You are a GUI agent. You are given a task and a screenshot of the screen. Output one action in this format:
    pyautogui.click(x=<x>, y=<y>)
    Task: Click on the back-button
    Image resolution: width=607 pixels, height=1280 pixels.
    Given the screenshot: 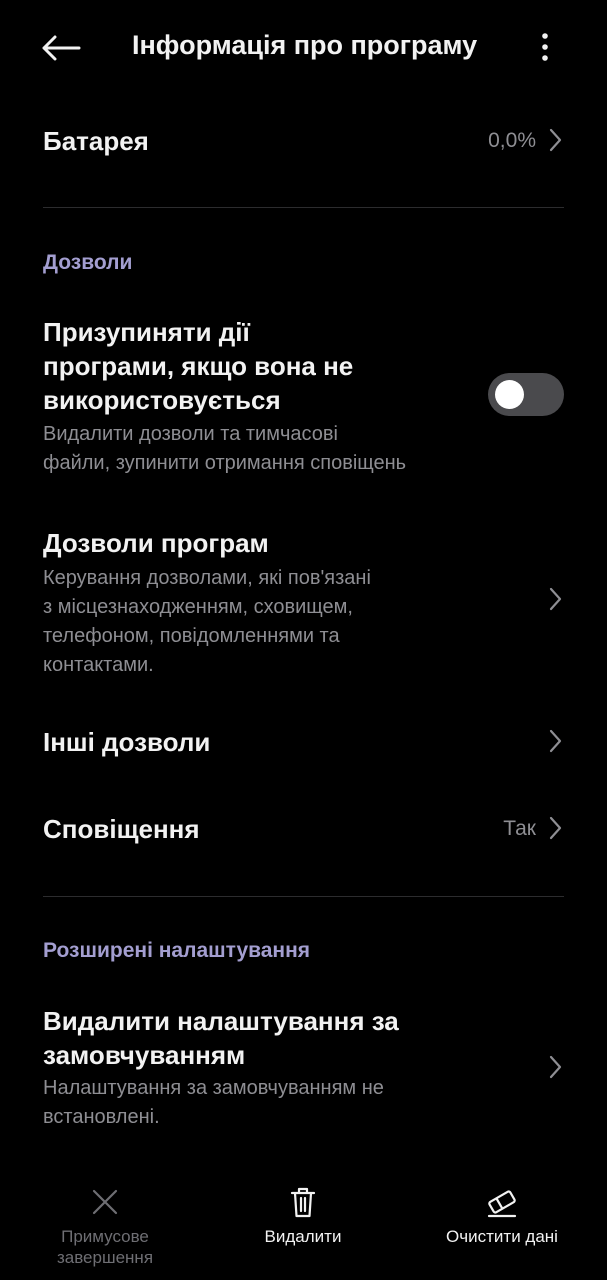 What is the action you would take?
    pyautogui.click(x=61, y=48)
    